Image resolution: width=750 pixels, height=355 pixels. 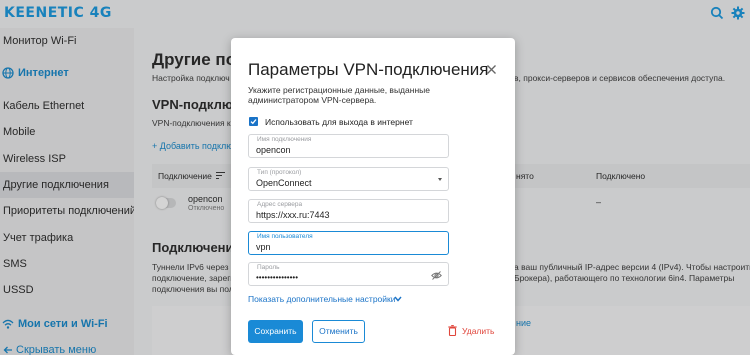 What do you see at coordinates (348, 274) in the screenshot?
I see `password-field: Пароль •••••••••••••••` at bounding box center [348, 274].